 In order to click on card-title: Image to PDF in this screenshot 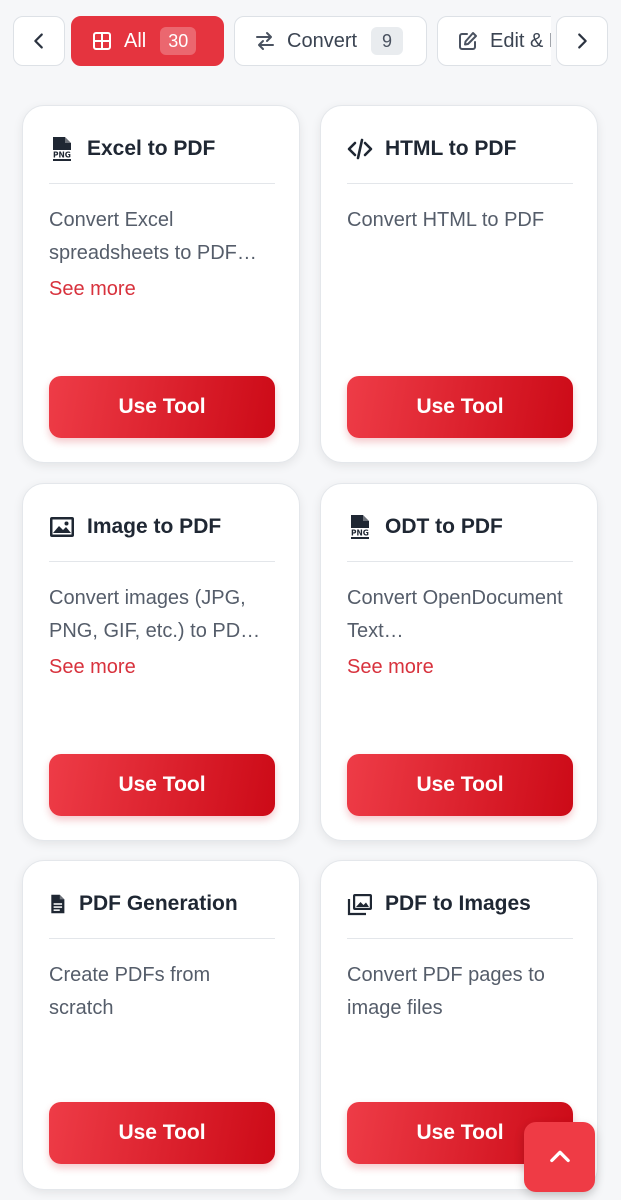, I will do `click(154, 526)`.